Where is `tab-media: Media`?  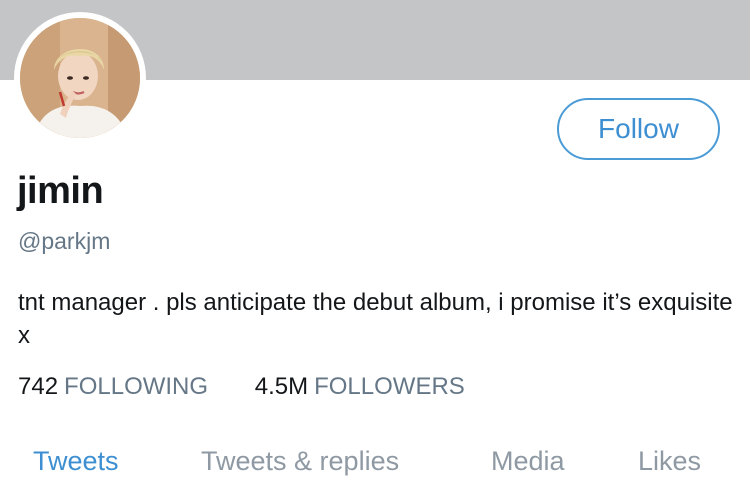 tab-media: Media is located at coordinates (528, 461).